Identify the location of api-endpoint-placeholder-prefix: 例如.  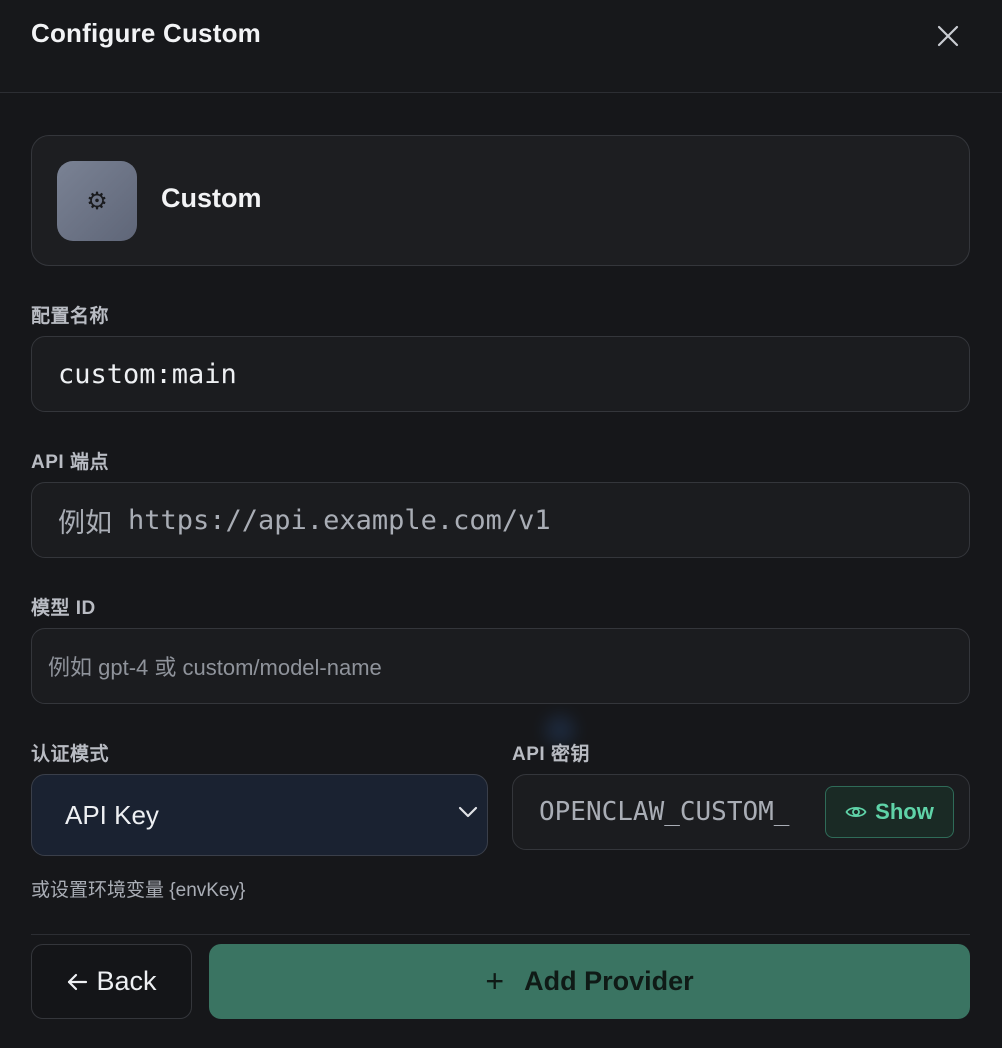
(85, 523).